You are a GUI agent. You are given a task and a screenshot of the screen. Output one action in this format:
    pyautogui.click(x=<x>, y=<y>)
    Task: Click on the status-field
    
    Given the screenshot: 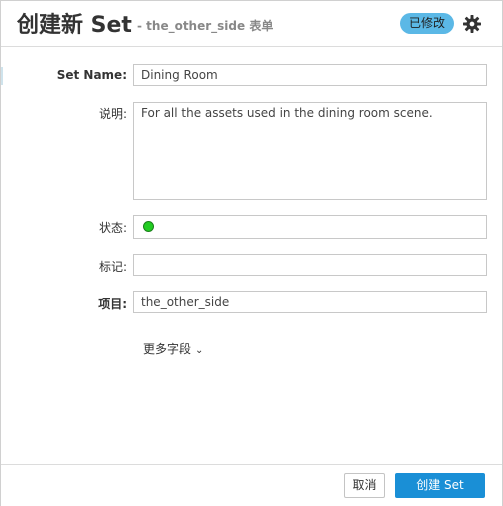 What is the action you would take?
    pyautogui.click(x=310, y=227)
    